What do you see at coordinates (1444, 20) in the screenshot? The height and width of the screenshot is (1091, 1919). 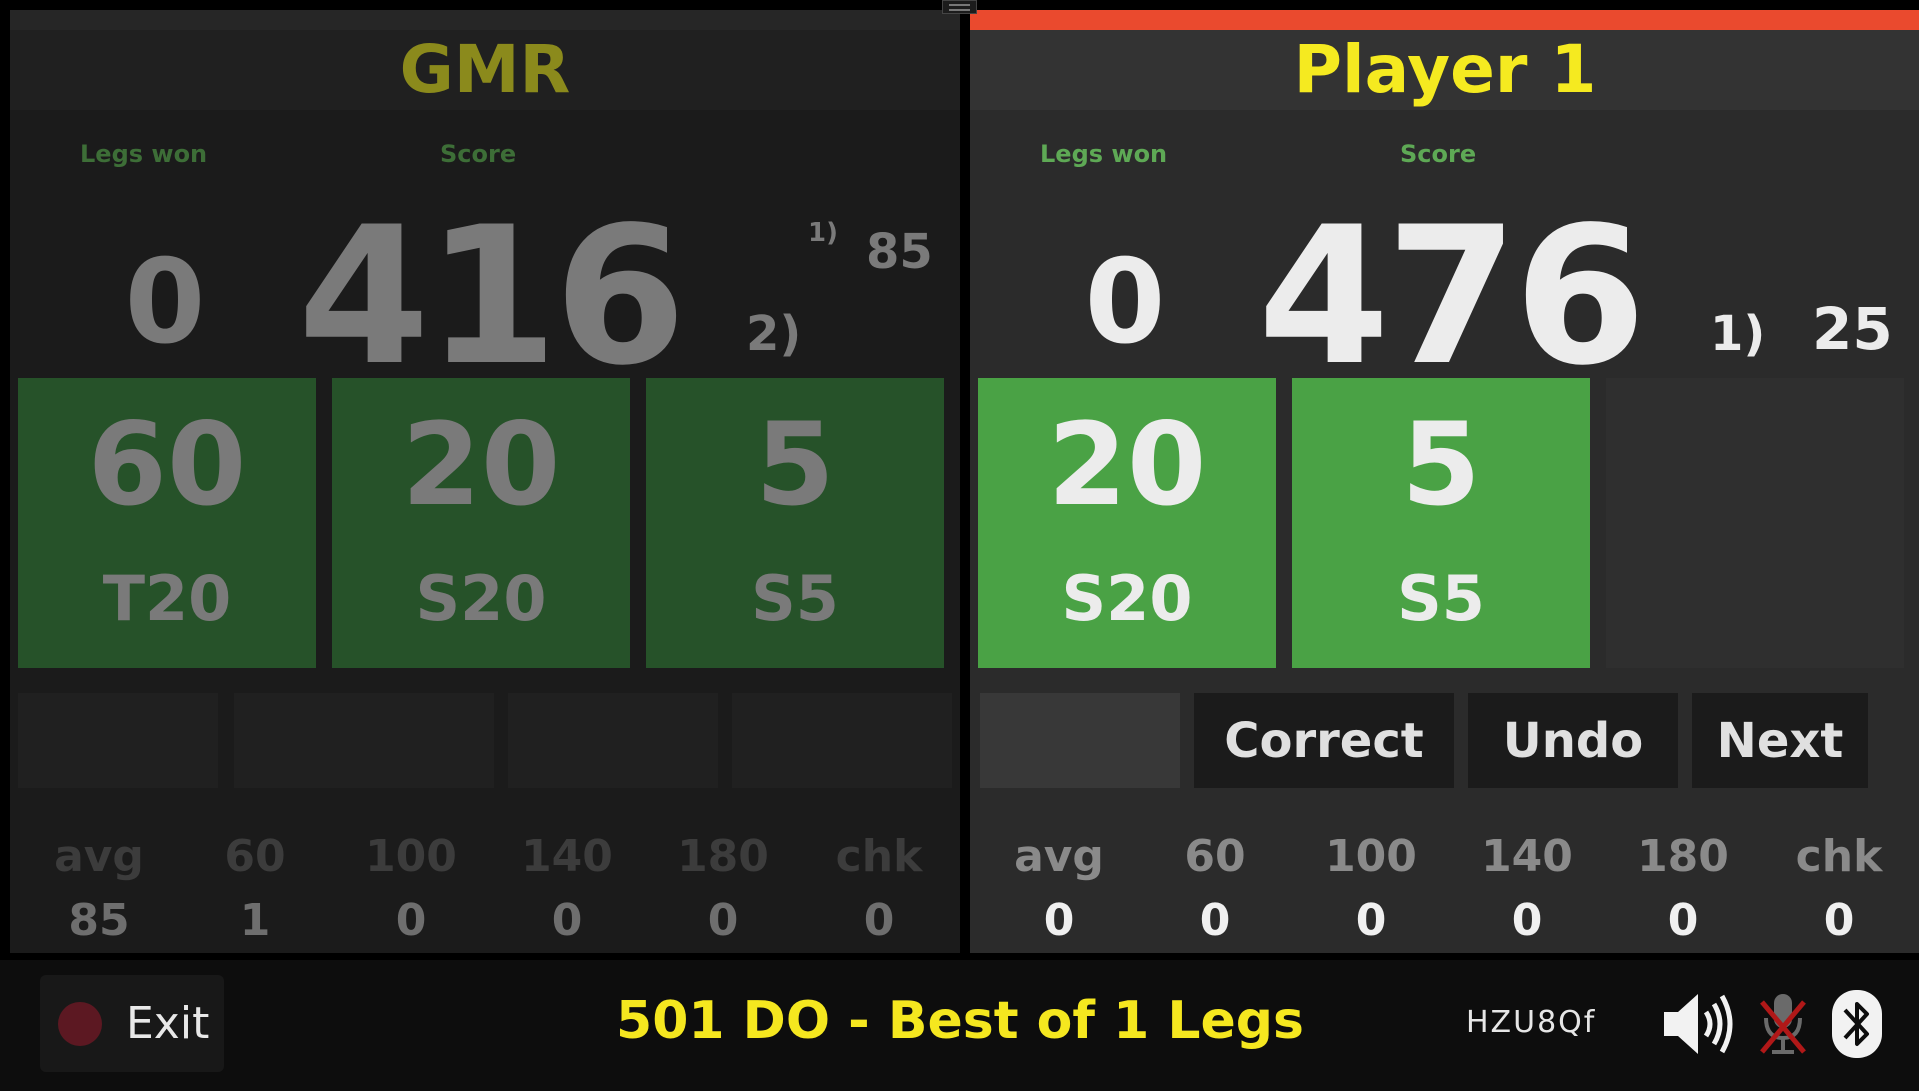 I see `active-player-bar` at bounding box center [1444, 20].